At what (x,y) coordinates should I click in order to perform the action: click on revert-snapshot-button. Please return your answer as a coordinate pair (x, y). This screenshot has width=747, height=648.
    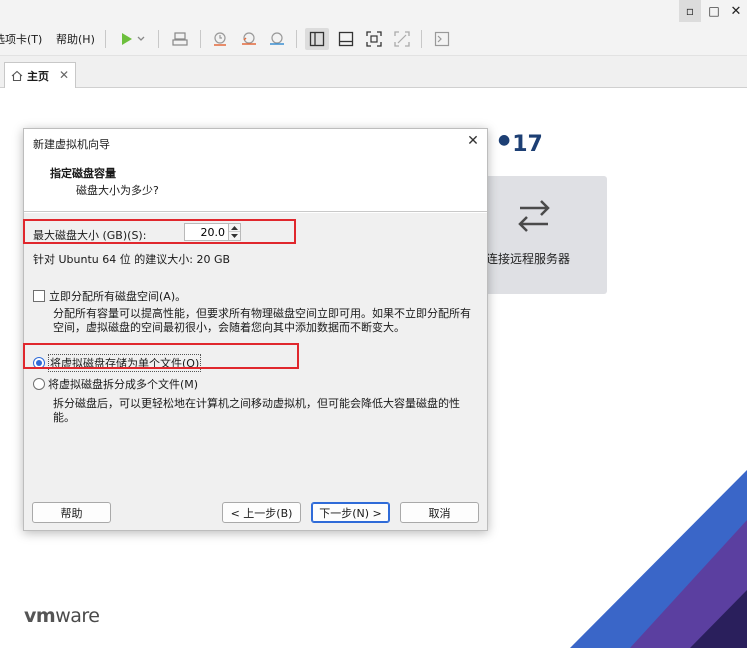
    Looking at the image, I should click on (249, 39).